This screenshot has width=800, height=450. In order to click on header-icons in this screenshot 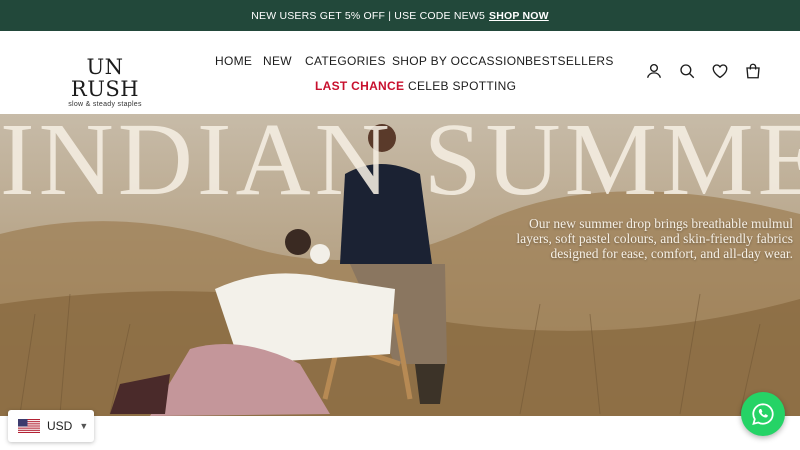, I will do `click(703, 71)`.